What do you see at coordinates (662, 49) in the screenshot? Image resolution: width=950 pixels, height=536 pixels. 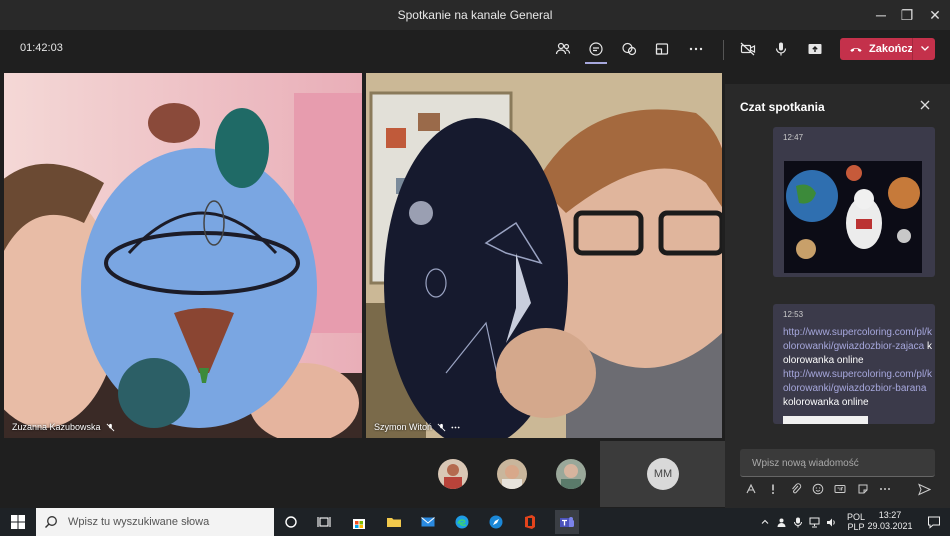 I see `rooms-button` at bounding box center [662, 49].